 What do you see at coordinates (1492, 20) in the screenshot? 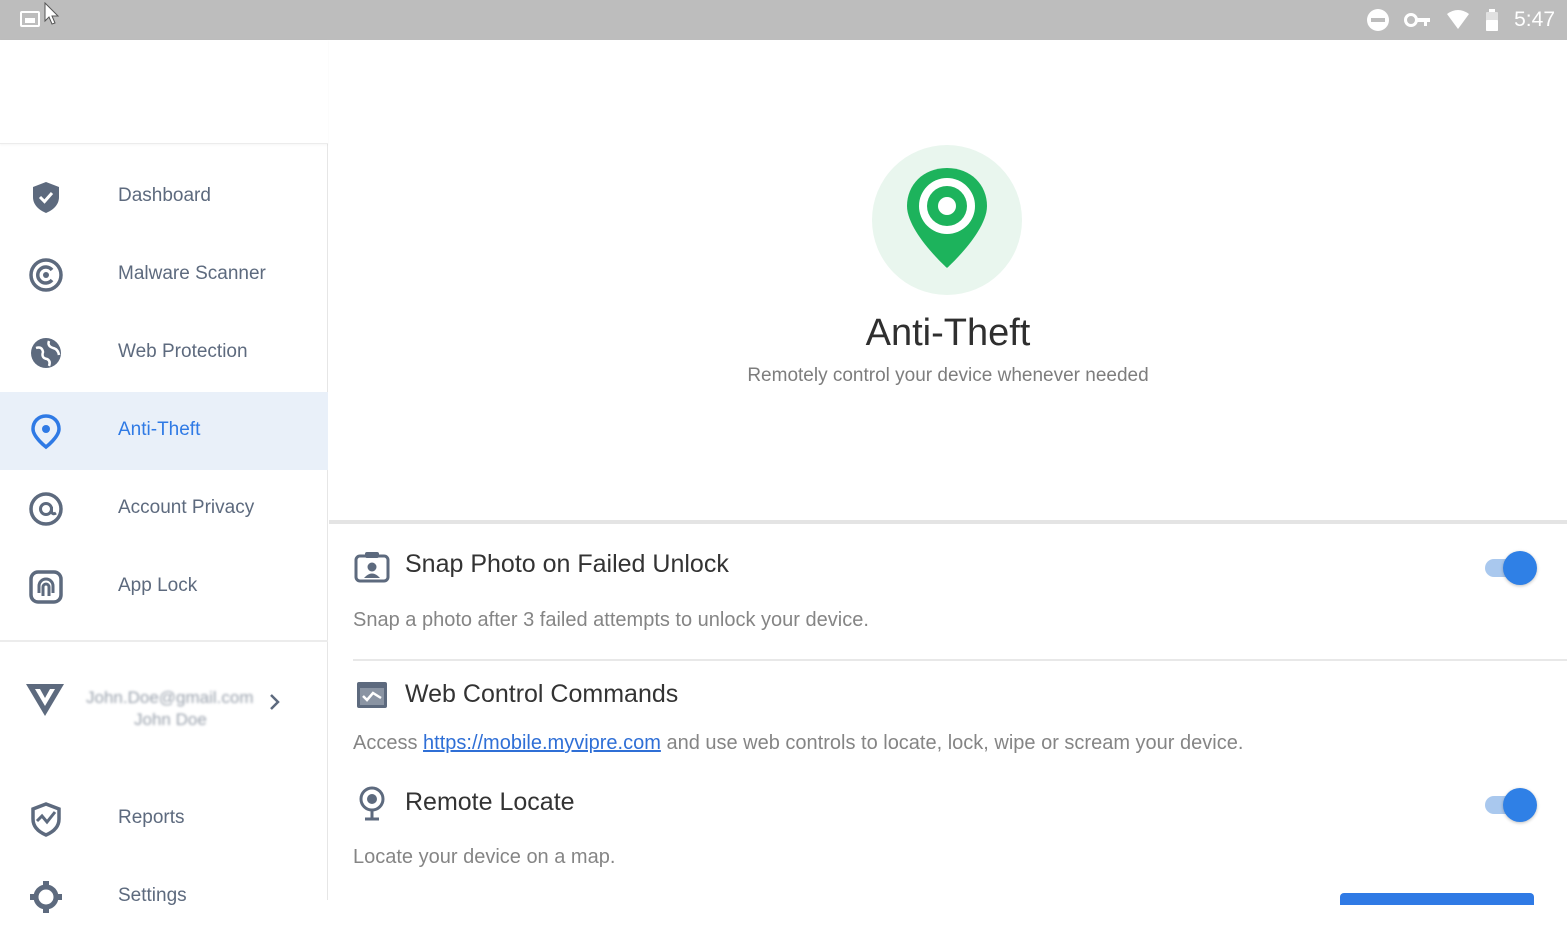
I see `battery-icon` at bounding box center [1492, 20].